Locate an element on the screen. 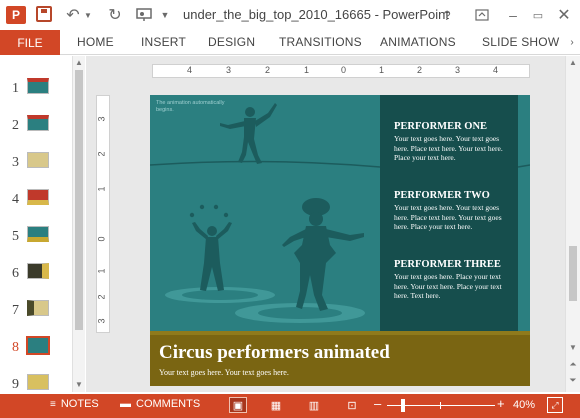 Image resolution: width=580 pixels, height=418 pixels. slide-thumbnail: 3 is located at coordinates (36, 162).